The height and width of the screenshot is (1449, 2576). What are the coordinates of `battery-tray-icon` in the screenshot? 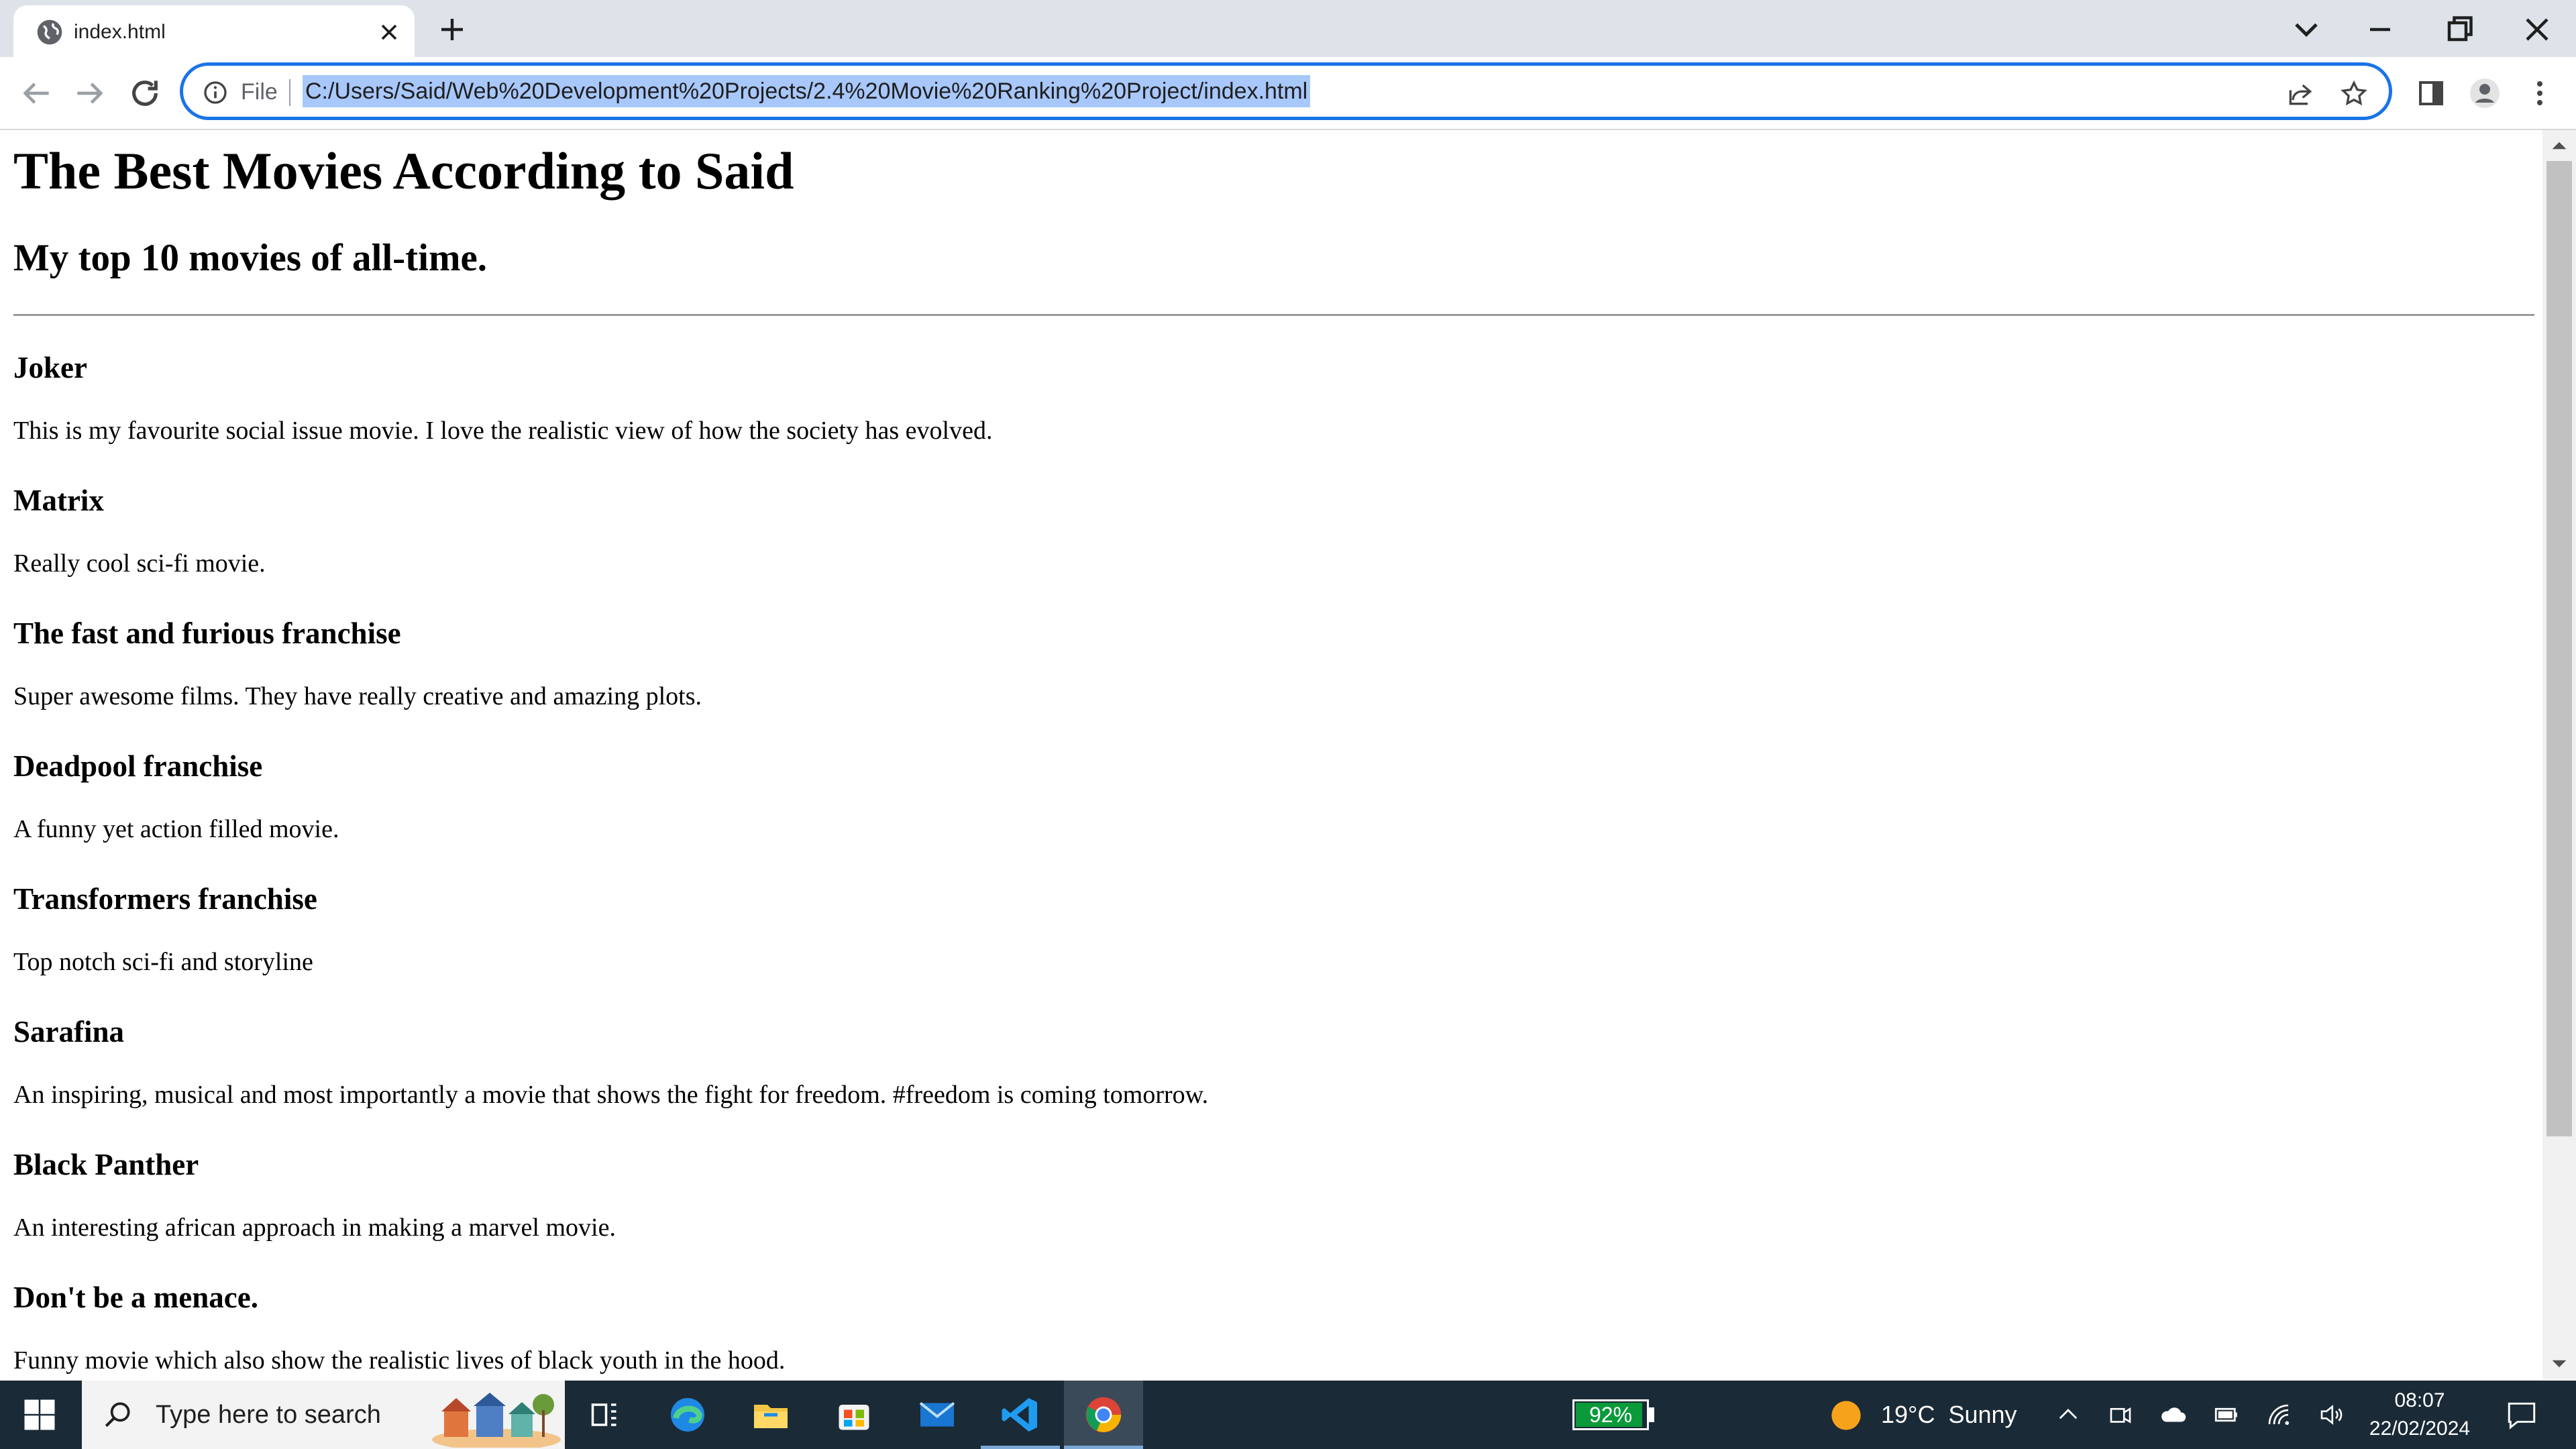 It's located at (2226, 1415).